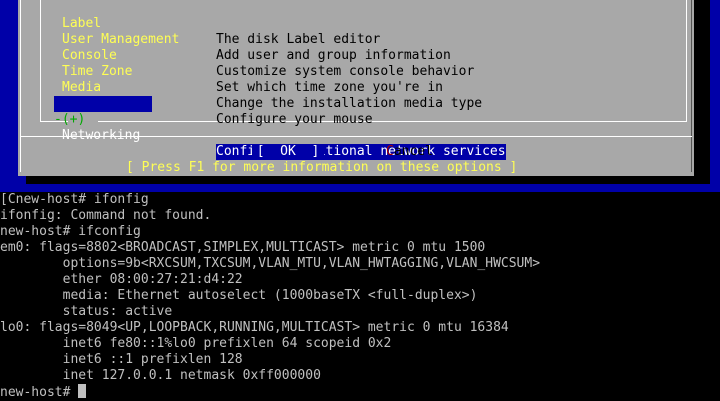  What do you see at coordinates (86, 311) in the screenshot?
I see `terminal-line: status: active` at bounding box center [86, 311].